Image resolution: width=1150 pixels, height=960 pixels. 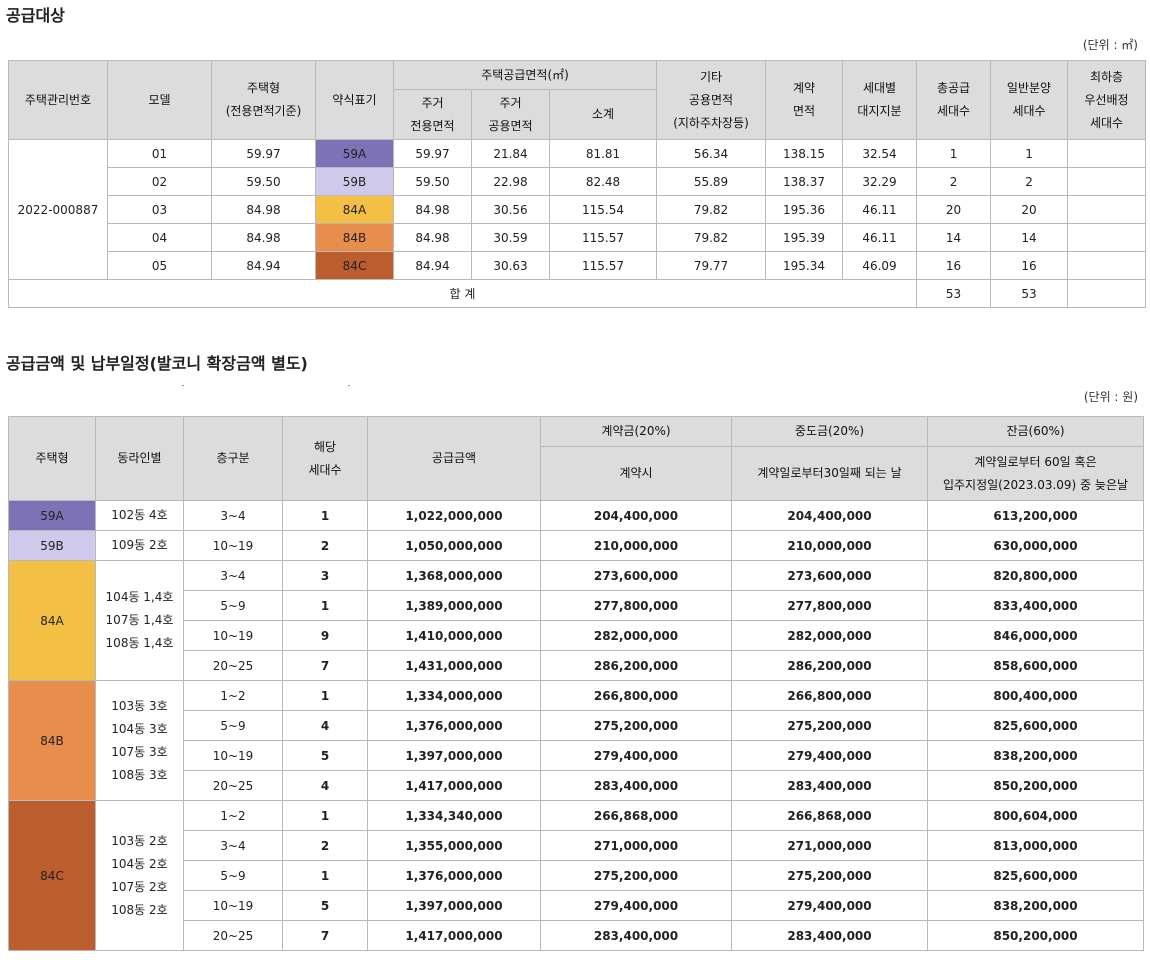 What do you see at coordinates (954, 209) in the screenshot?
I see `total-units-cell: 20` at bounding box center [954, 209].